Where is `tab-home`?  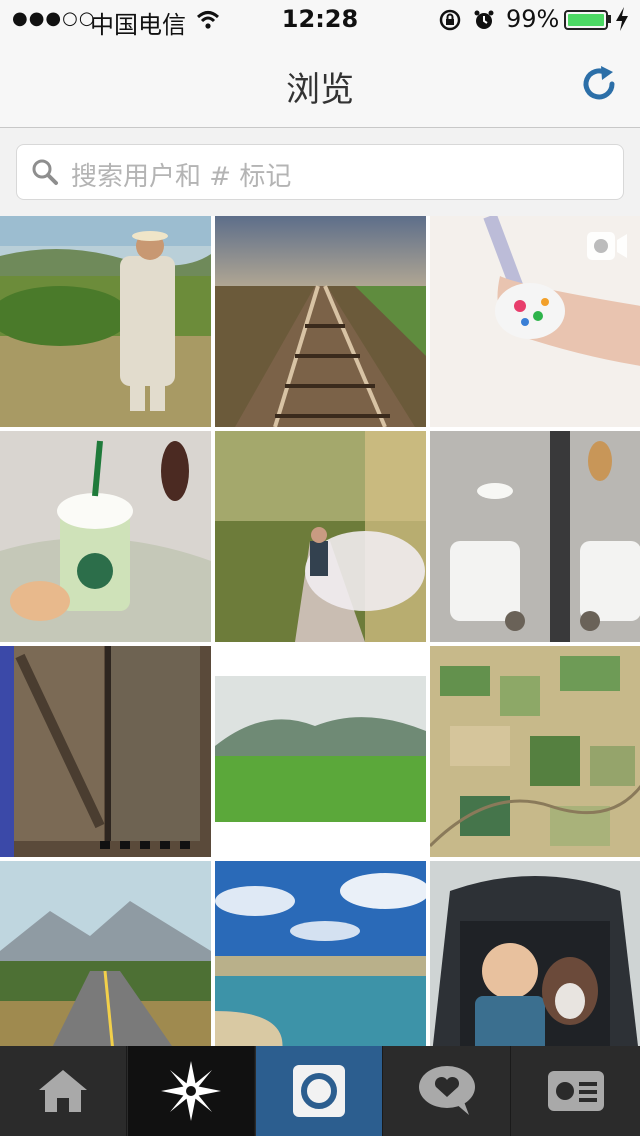 tab-home is located at coordinates (63, 1091).